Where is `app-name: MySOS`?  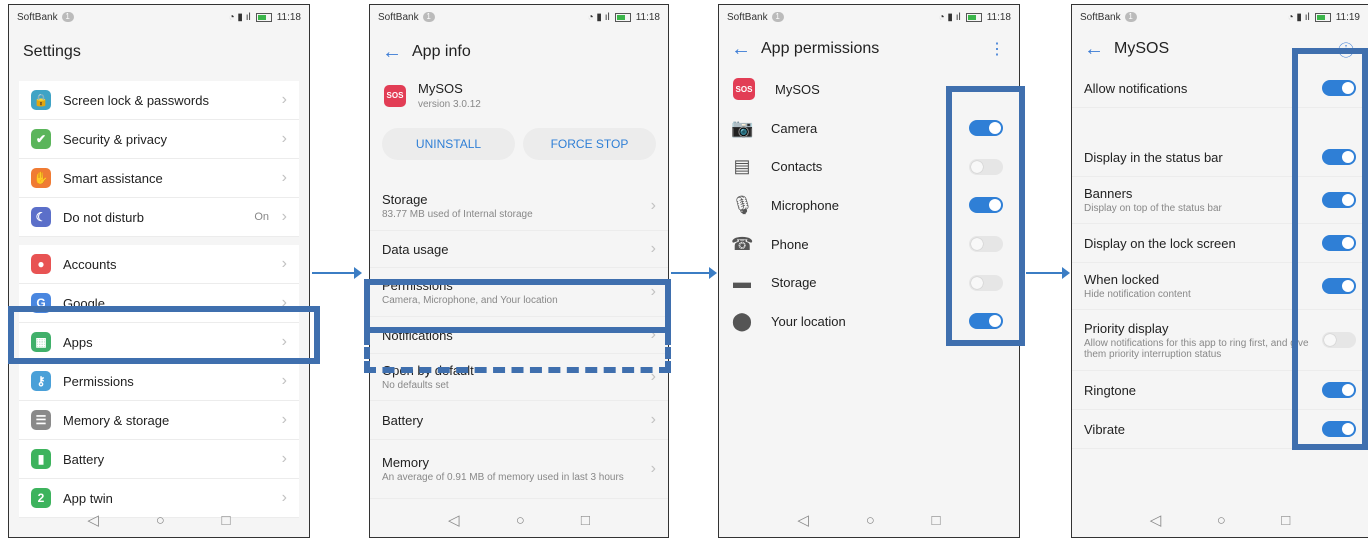 app-name: MySOS is located at coordinates (440, 88).